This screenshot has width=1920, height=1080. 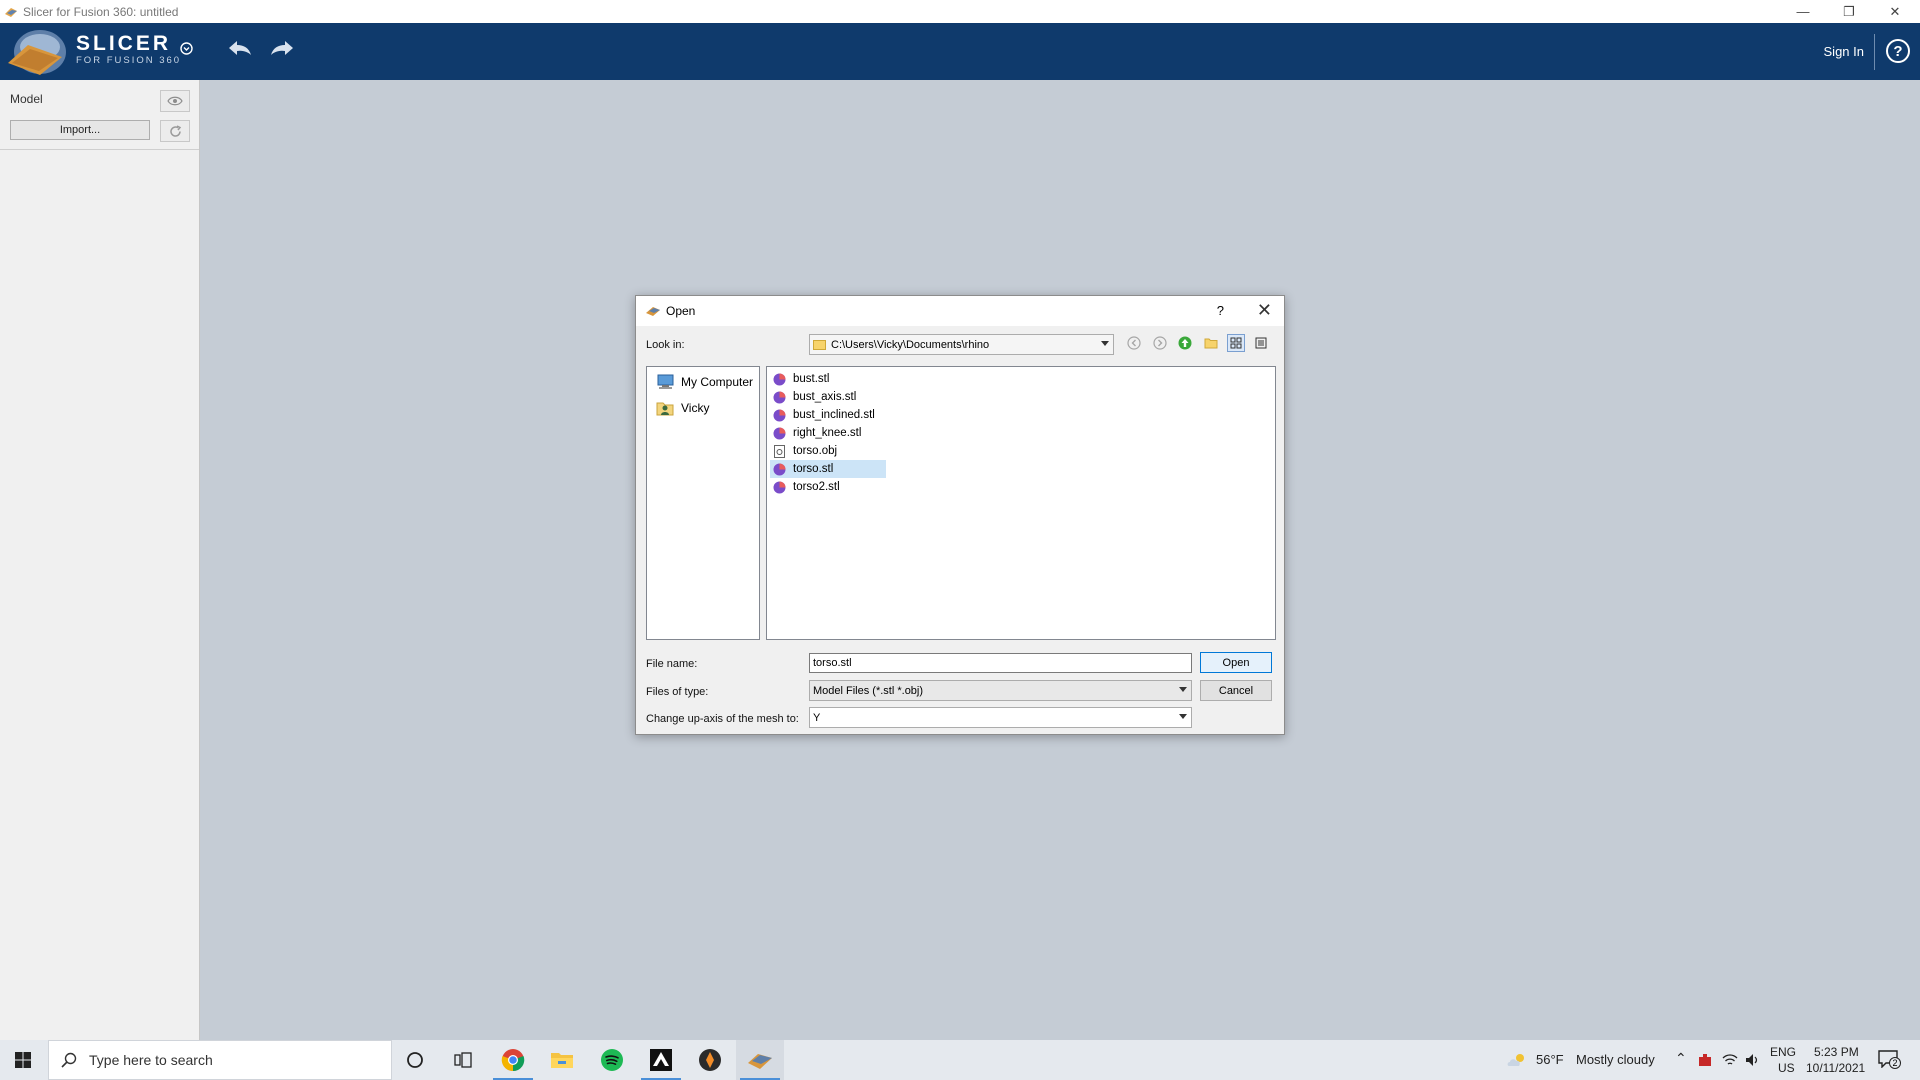 What do you see at coordinates (1889, 1060) in the screenshot?
I see `notification-center-button: 2` at bounding box center [1889, 1060].